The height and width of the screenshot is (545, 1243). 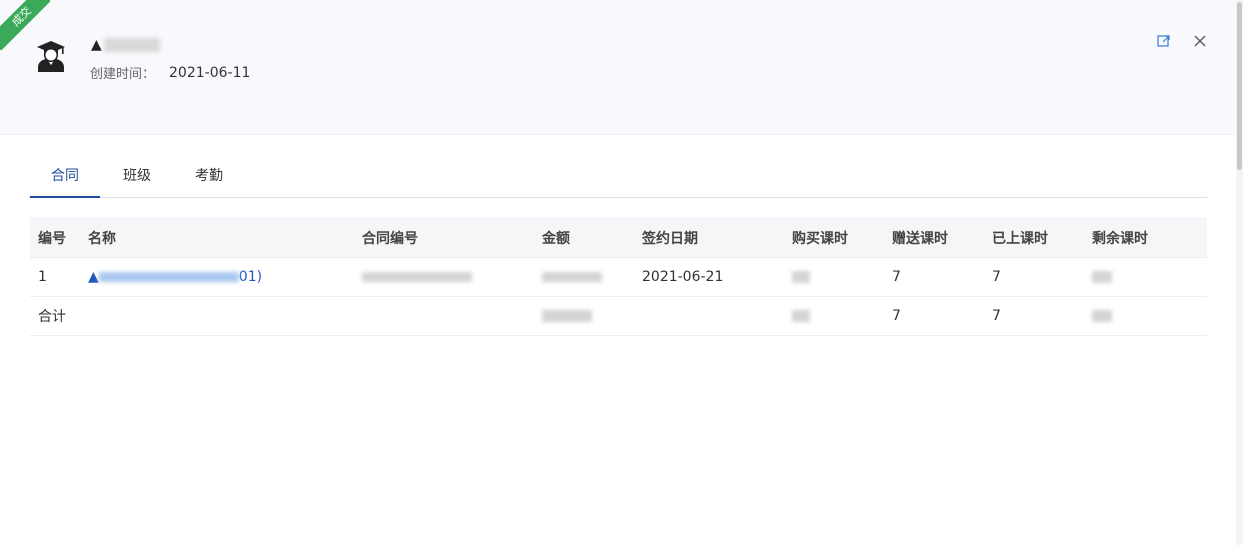 I want to click on total-bought-redacted, so click(x=801, y=316).